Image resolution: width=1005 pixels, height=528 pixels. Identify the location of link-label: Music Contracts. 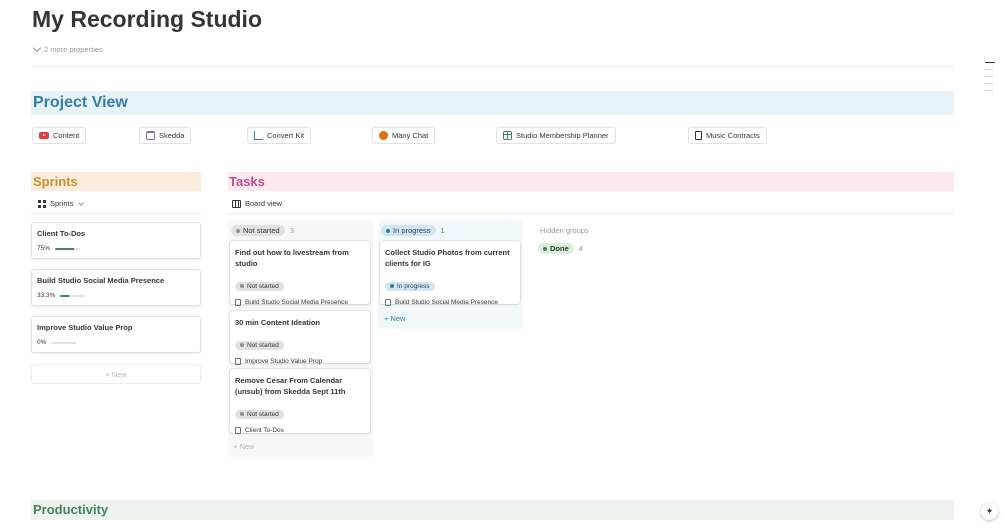
(733, 135).